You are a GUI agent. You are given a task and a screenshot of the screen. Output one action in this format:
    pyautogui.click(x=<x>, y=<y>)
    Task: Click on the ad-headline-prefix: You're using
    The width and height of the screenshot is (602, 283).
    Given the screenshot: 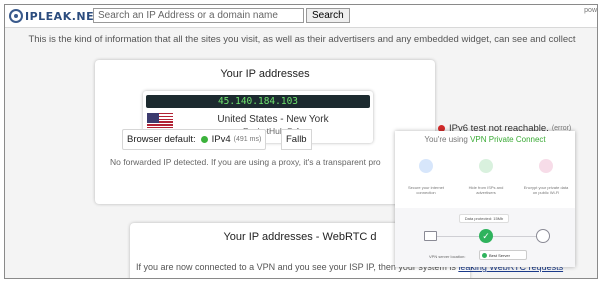 What is the action you would take?
    pyautogui.click(x=447, y=139)
    